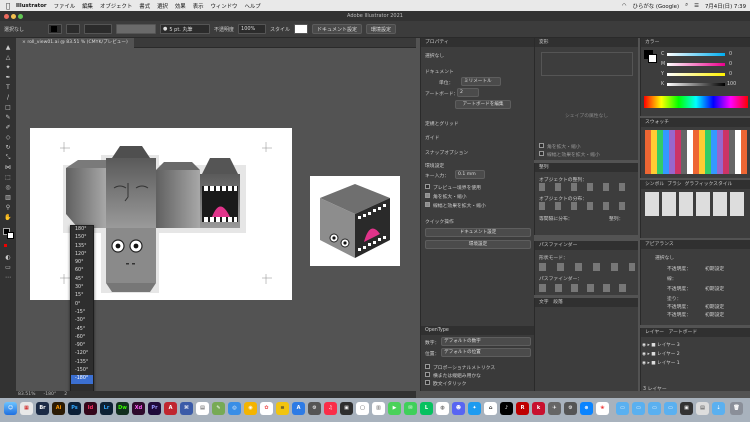 The height and width of the screenshot is (422, 750). Describe the element at coordinates (337, 29) in the screenshot. I see `document-setup-button: ドキュメント設定` at that location.